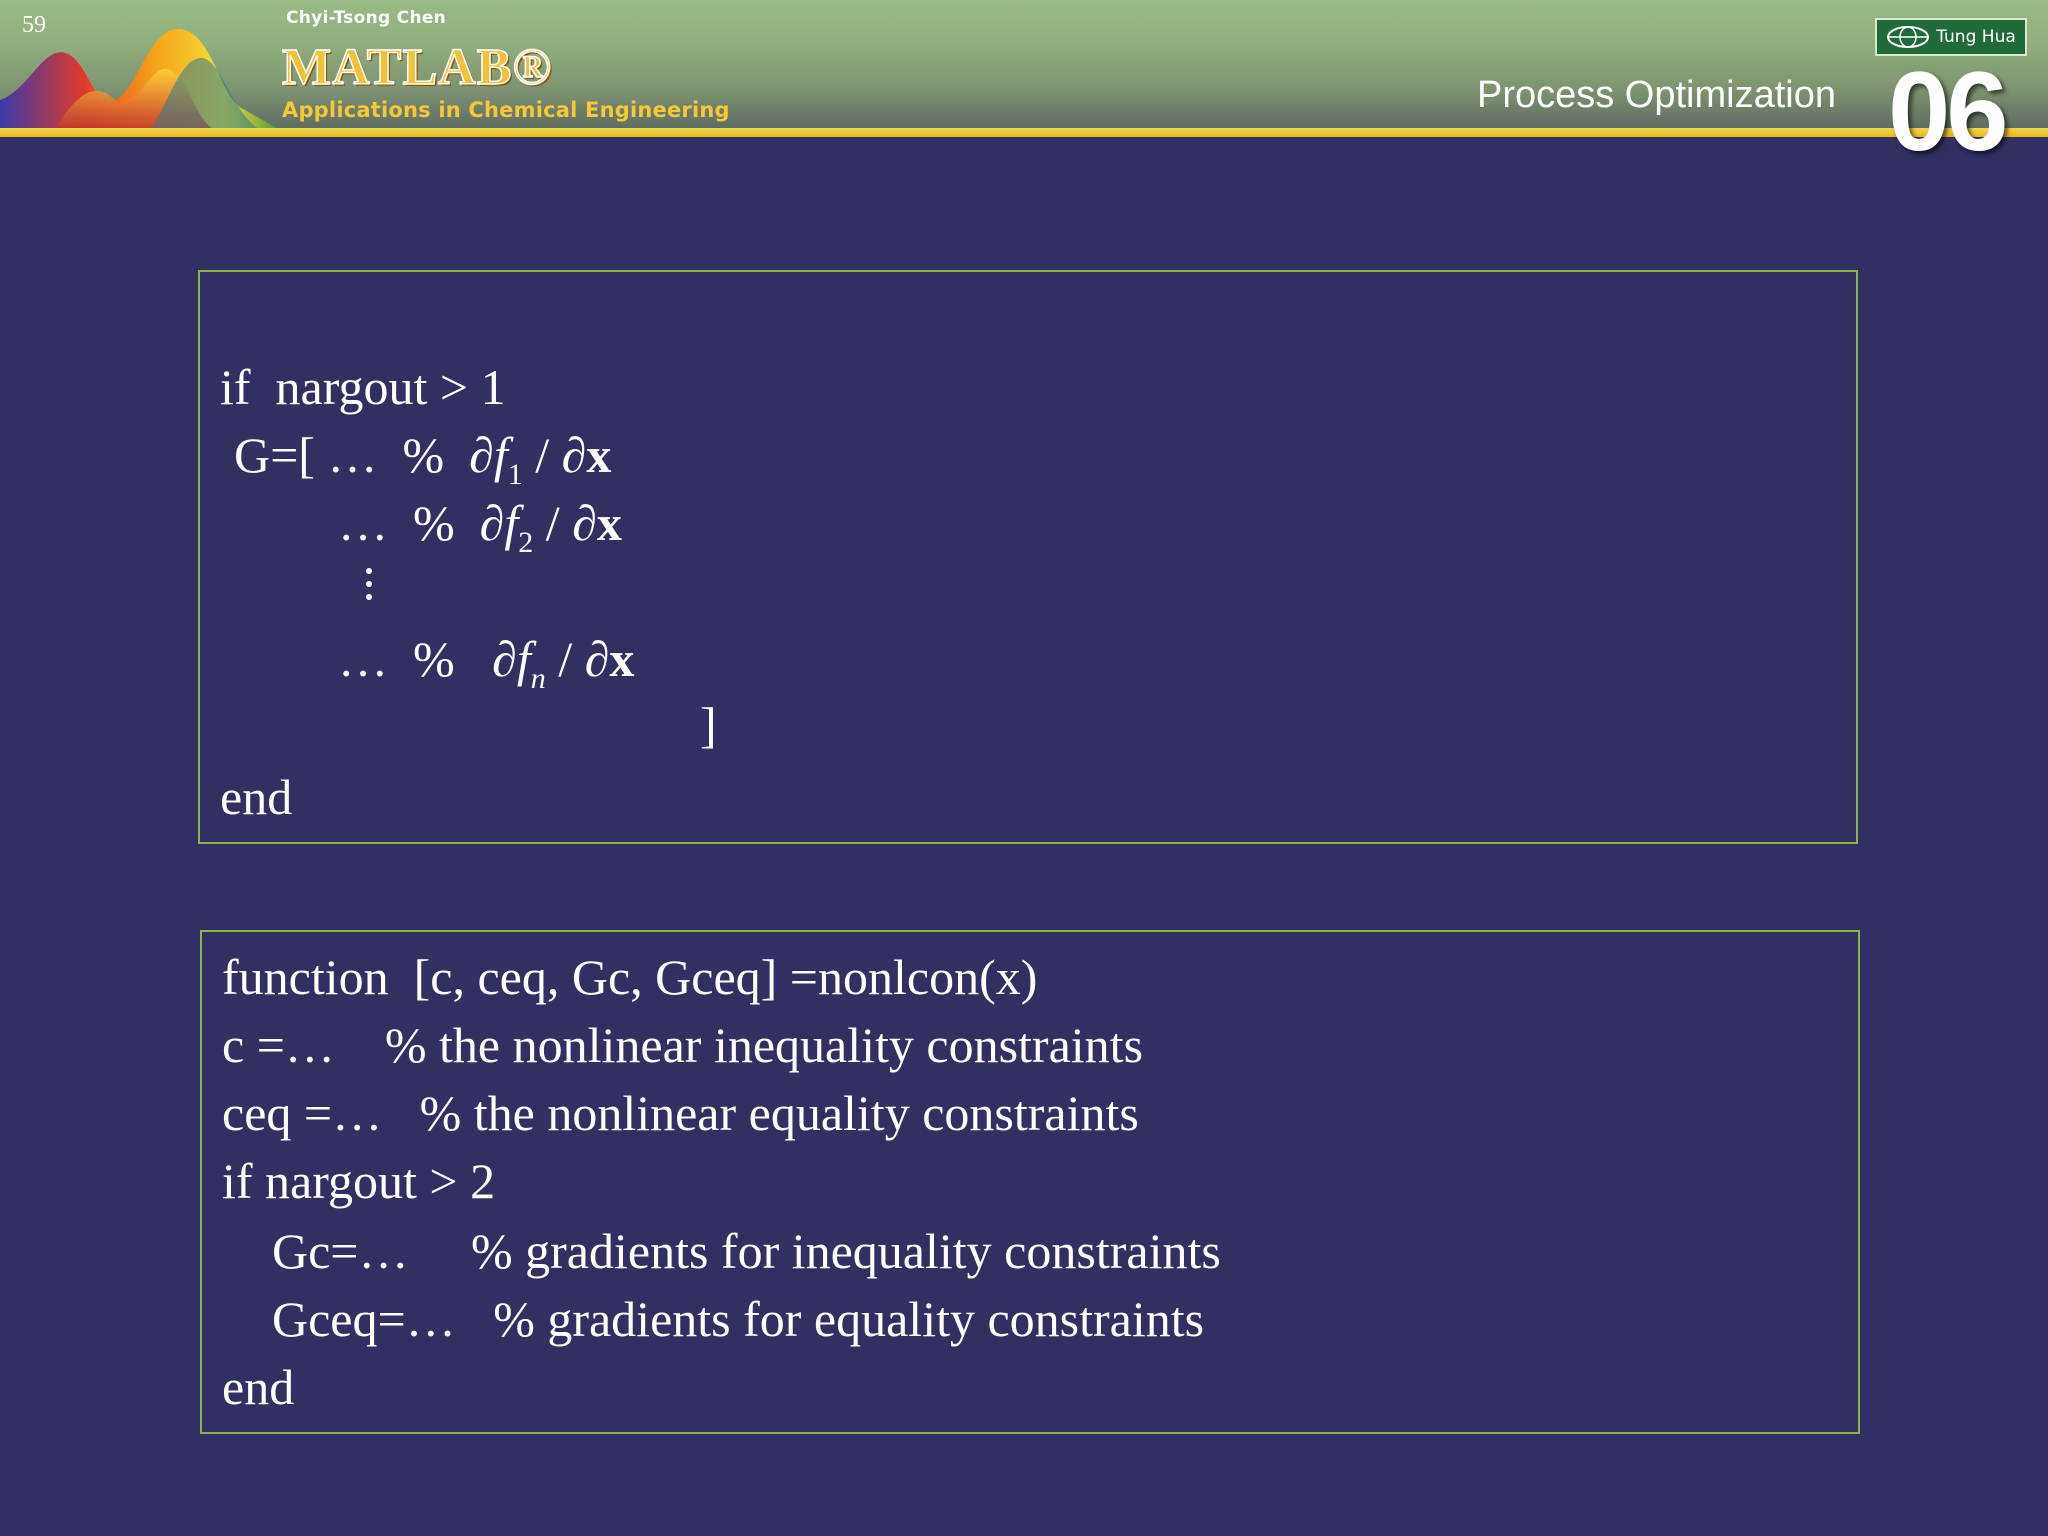  Describe the element at coordinates (363, 387) in the screenshot. I see `code-line: if nargout > 1` at that location.